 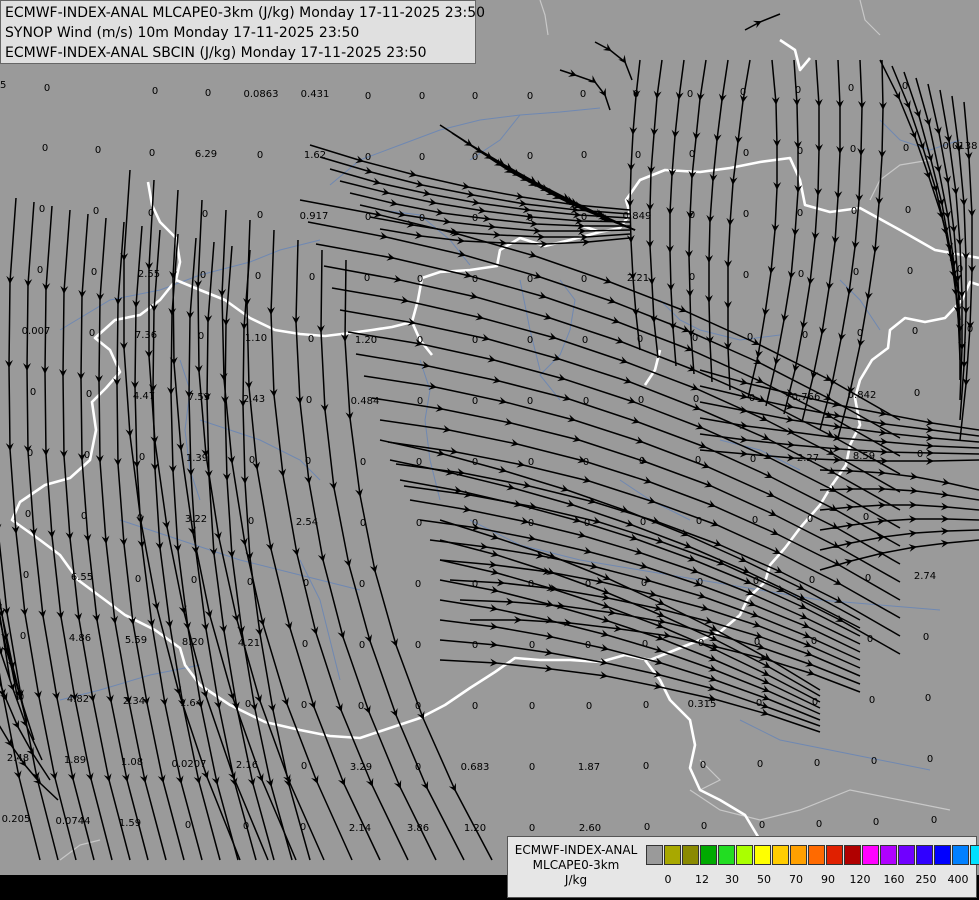 What do you see at coordinates (80, 638) in the screenshot?
I see `value-label: 4.86` at bounding box center [80, 638].